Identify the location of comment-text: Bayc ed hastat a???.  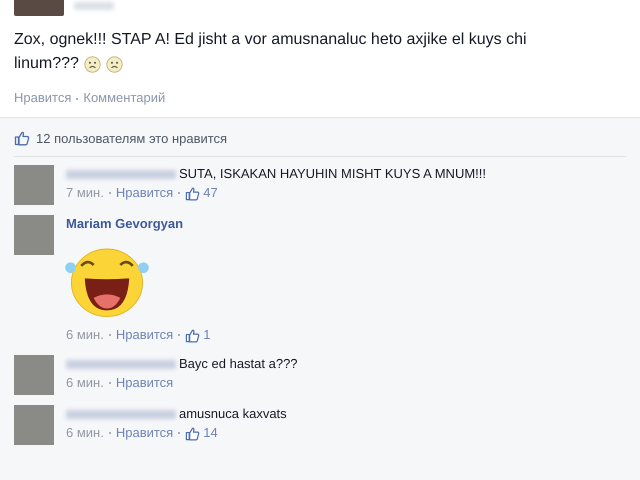
(238, 364).